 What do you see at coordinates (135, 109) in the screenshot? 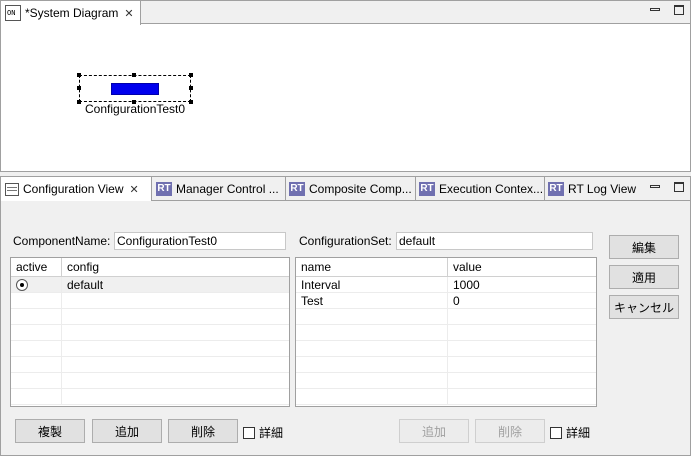
I see `component-label: ConfigurationTest0` at bounding box center [135, 109].